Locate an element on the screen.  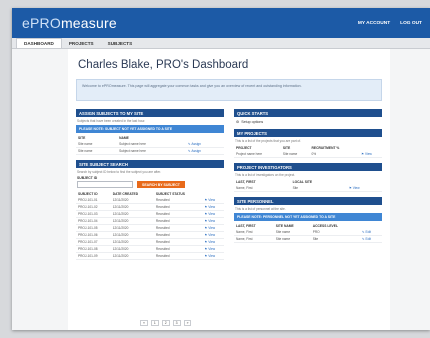
table-row: PROJ-101-03 12/11/2020 Recruited ⚑ View is located at coordinates (150, 214).